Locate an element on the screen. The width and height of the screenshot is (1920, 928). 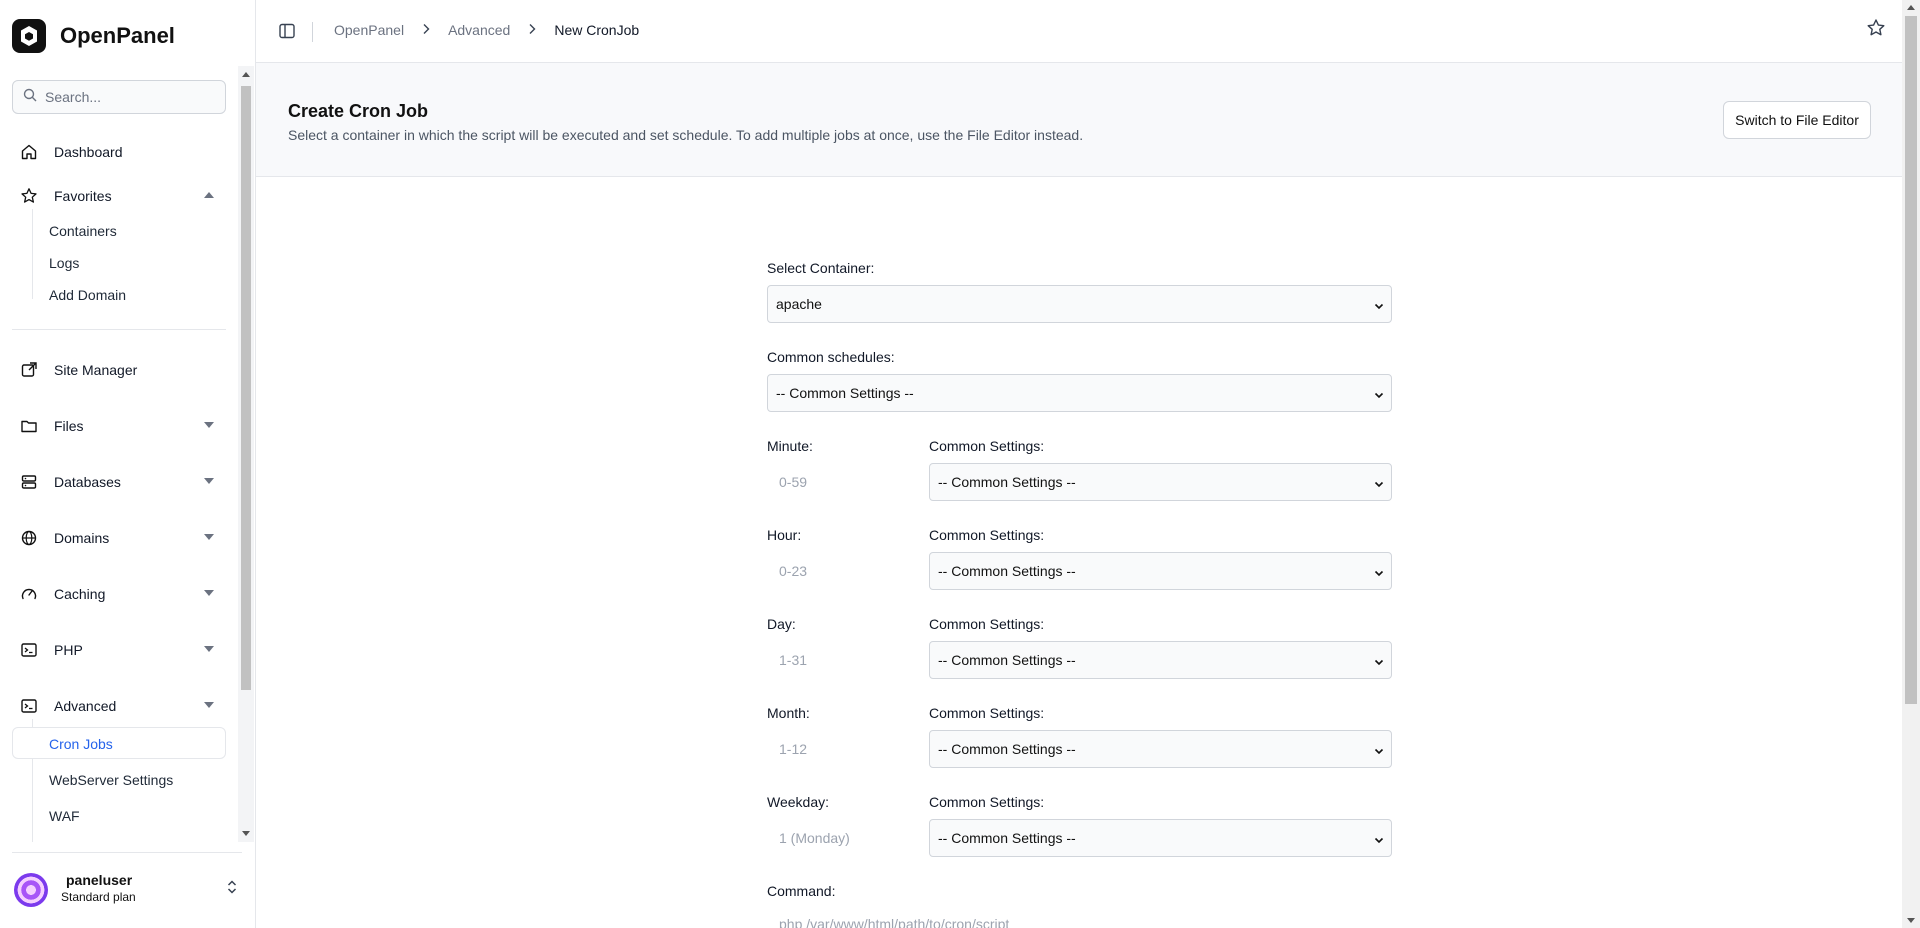
command-input is located at coordinates (1079, 918).